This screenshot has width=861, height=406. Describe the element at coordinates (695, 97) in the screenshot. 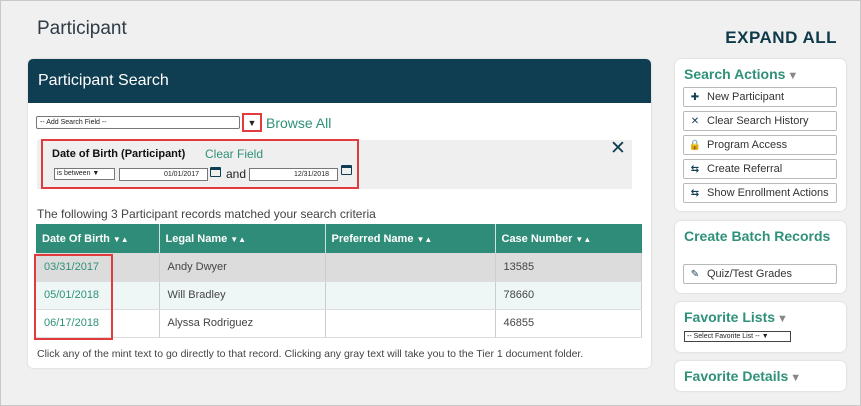

I see `plus-circle-icon: ✚` at that location.